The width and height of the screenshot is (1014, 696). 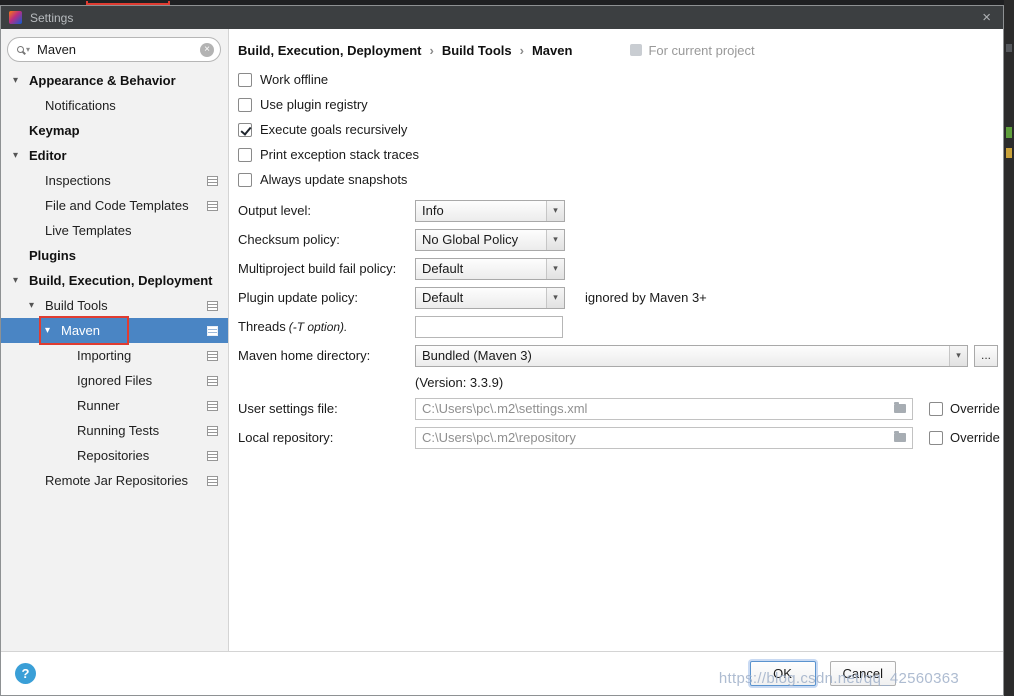 What do you see at coordinates (691, 355) in the screenshot?
I see `maven-home-select: Bundled (Maven 3) ▾` at bounding box center [691, 355].